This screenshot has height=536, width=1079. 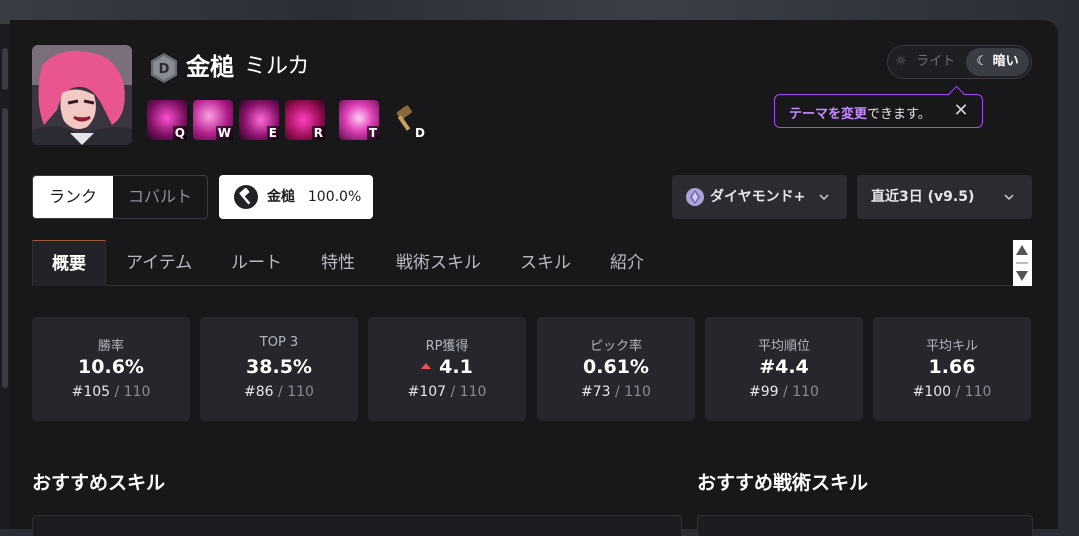 What do you see at coordinates (334, 197) in the screenshot?
I see `weapon-percent: 100.0%` at bounding box center [334, 197].